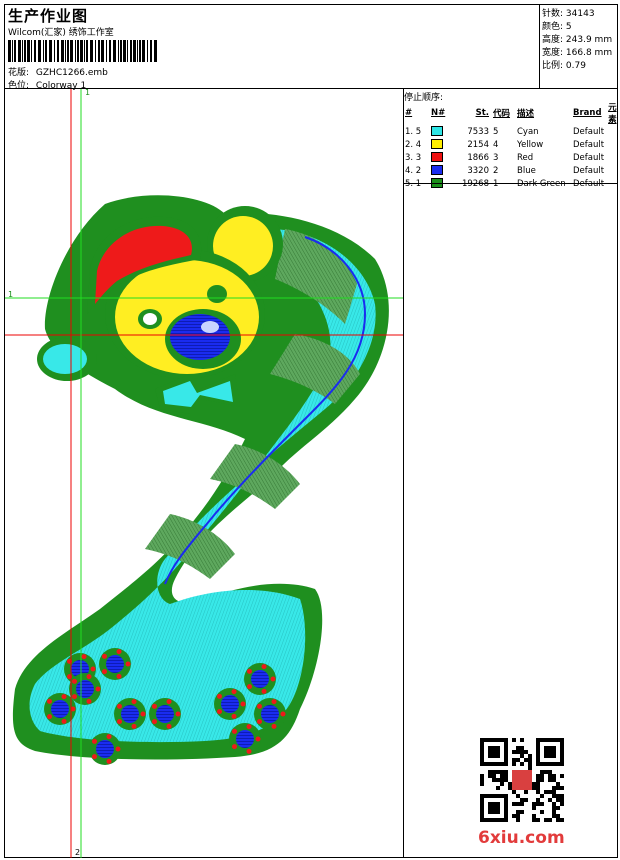  What do you see at coordinates (478, 144) in the screenshot?
I see `cell-stitches: 2154` at bounding box center [478, 144].